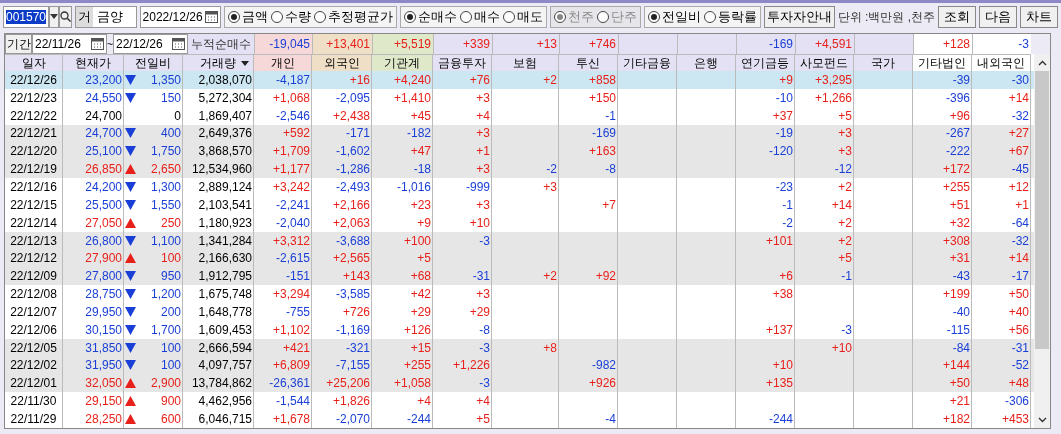 The height and width of the screenshot is (434, 1061). What do you see at coordinates (418, 134) in the screenshot?
I see `table-cell-text: -182` at bounding box center [418, 134].